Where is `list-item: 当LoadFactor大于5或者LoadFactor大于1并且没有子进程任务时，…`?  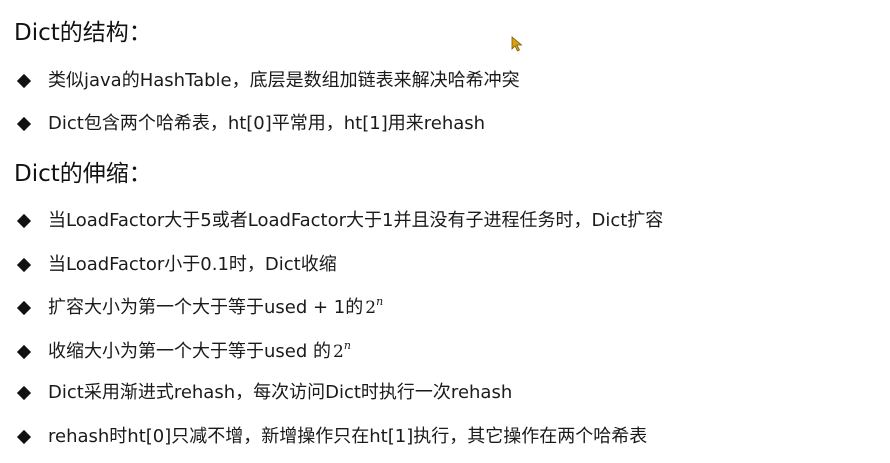
list-item: 当LoadFactor大于5或者LoadFactor大于1并且没有子进程任务时，… is located at coordinates (339, 221).